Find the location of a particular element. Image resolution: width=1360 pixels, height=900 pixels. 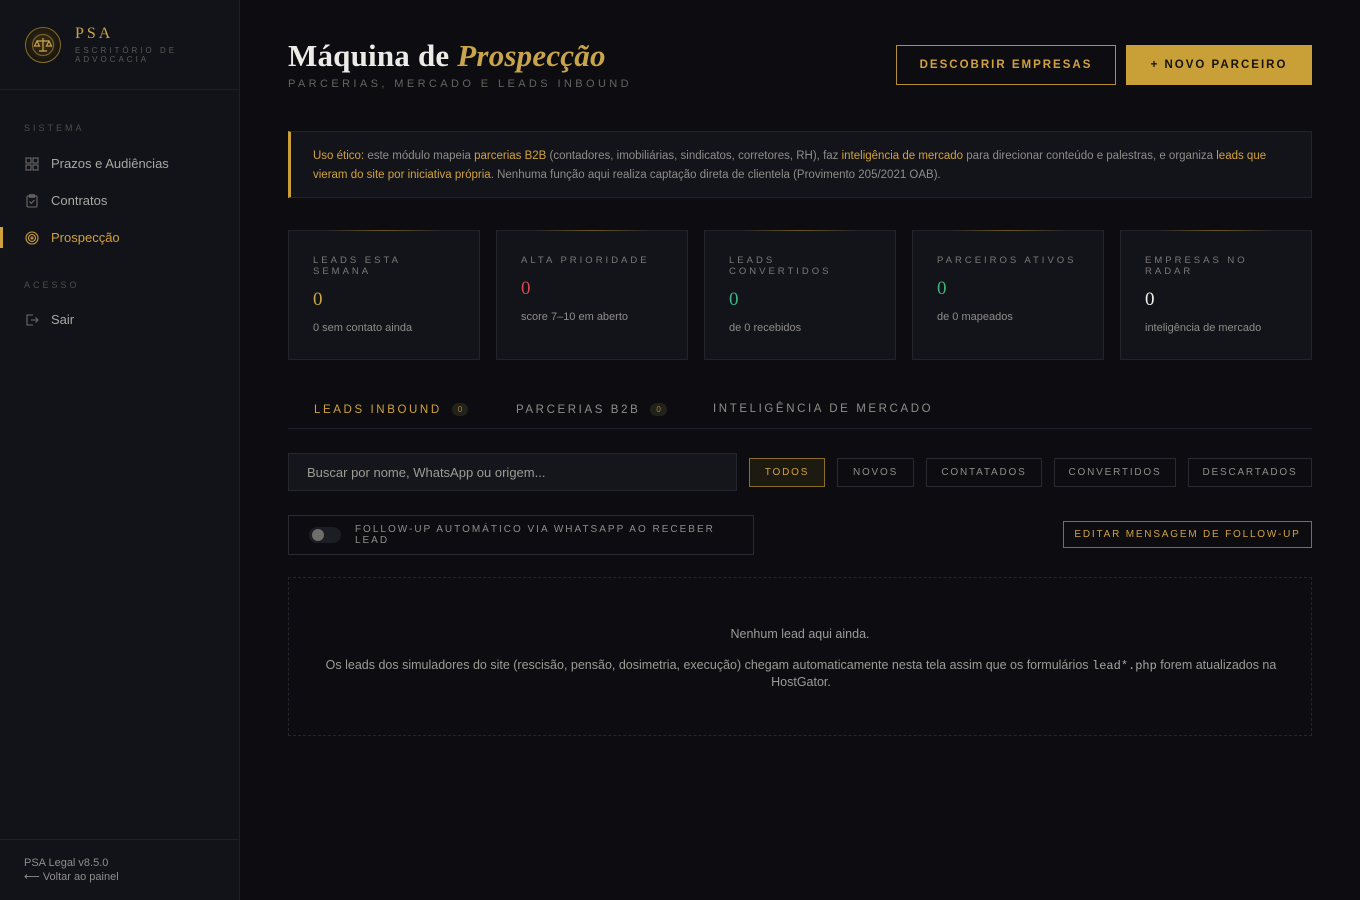

sidebar-item-prospeccao: Prospecção is located at coordinates (119, 237).